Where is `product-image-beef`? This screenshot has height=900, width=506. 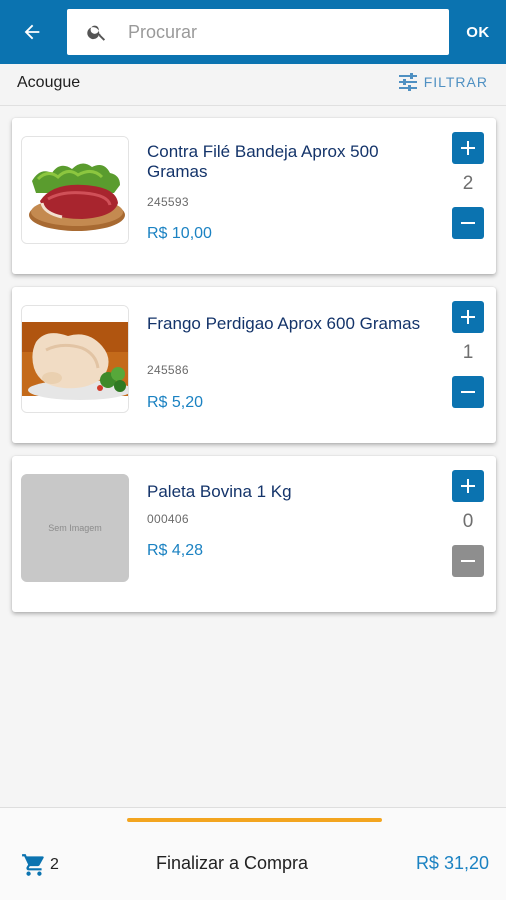
product-image-beef is located at coordinates (75, 190).